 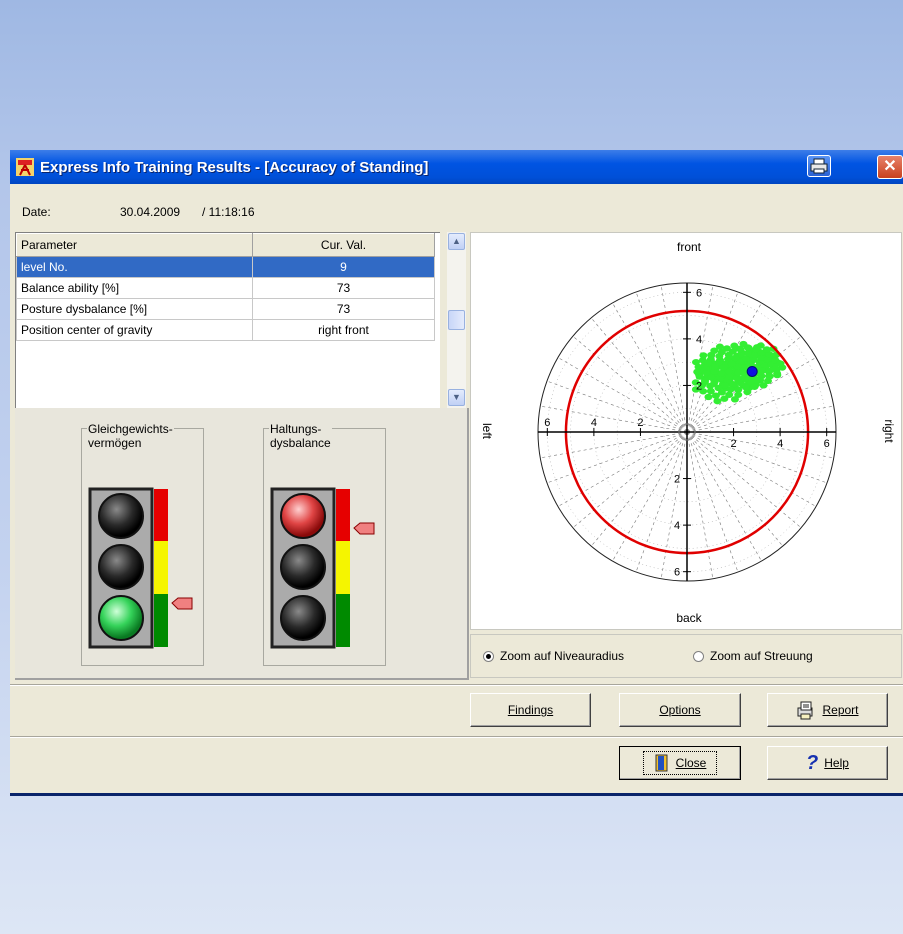 I want to click on zoom-level-radius-radio: Zoom auf Niveauradius, so click(x=553, y=656).